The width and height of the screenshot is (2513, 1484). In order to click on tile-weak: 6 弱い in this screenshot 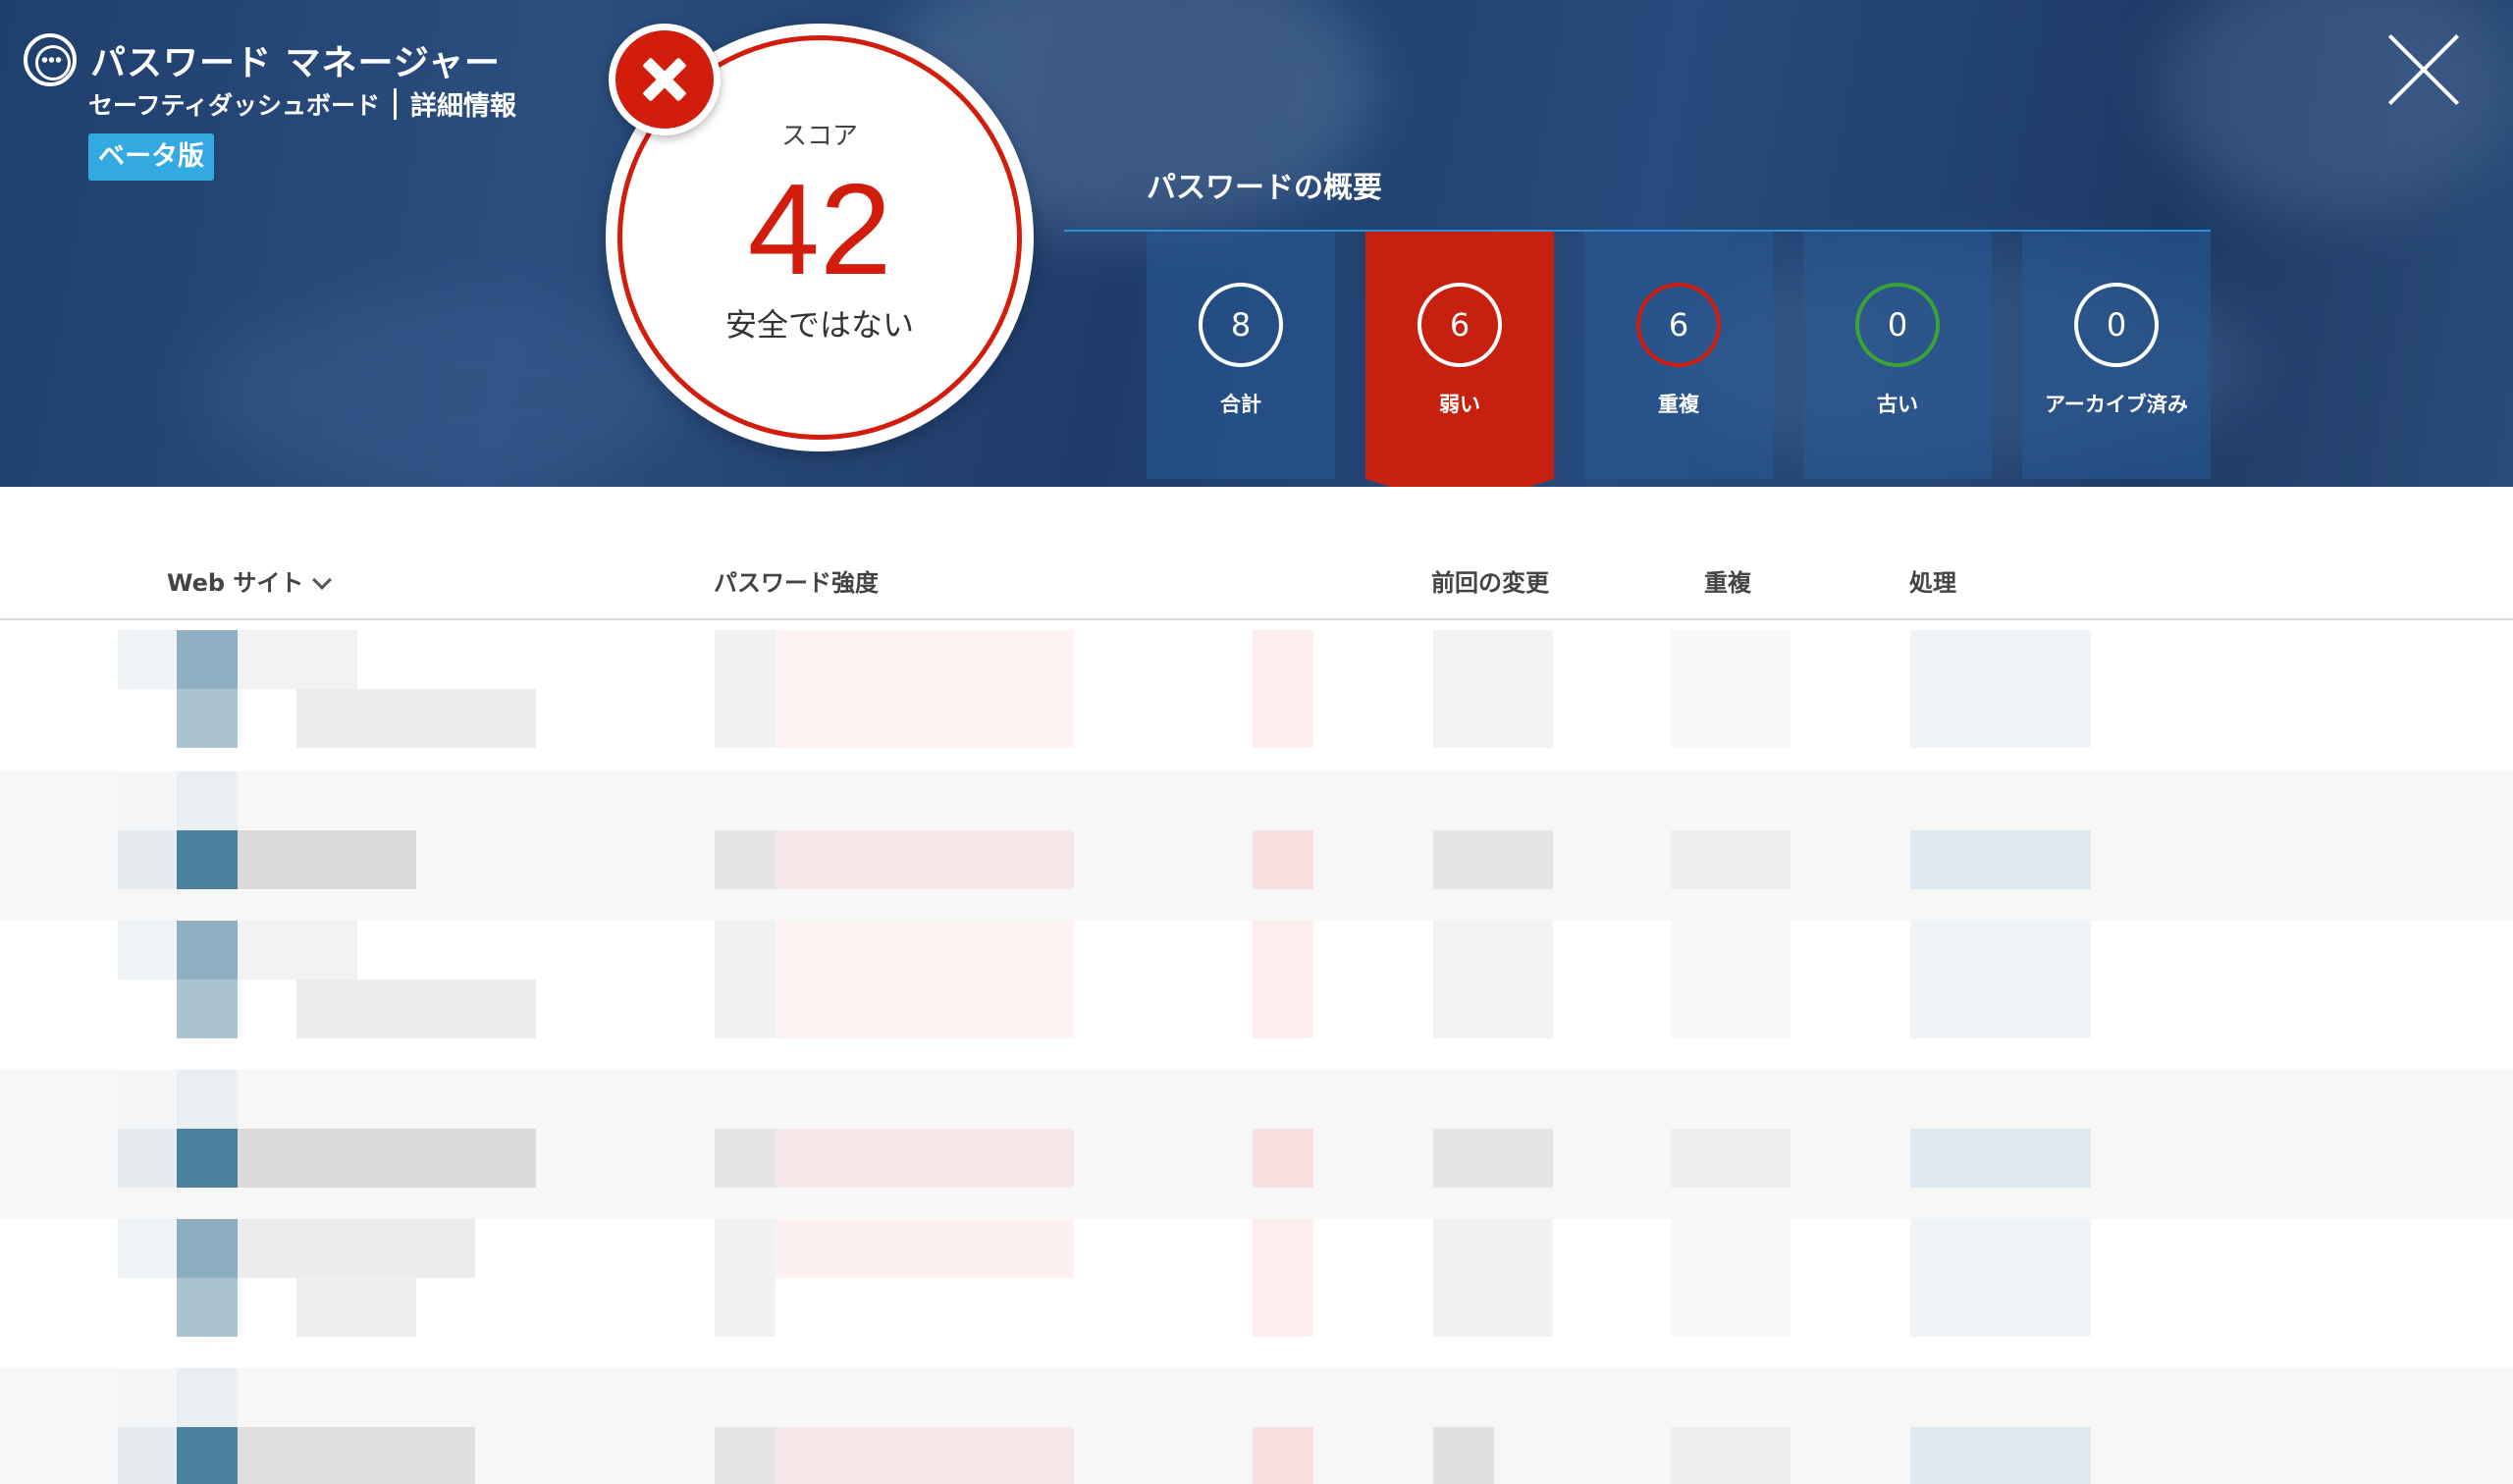, I will do `click(1460, 359)`.